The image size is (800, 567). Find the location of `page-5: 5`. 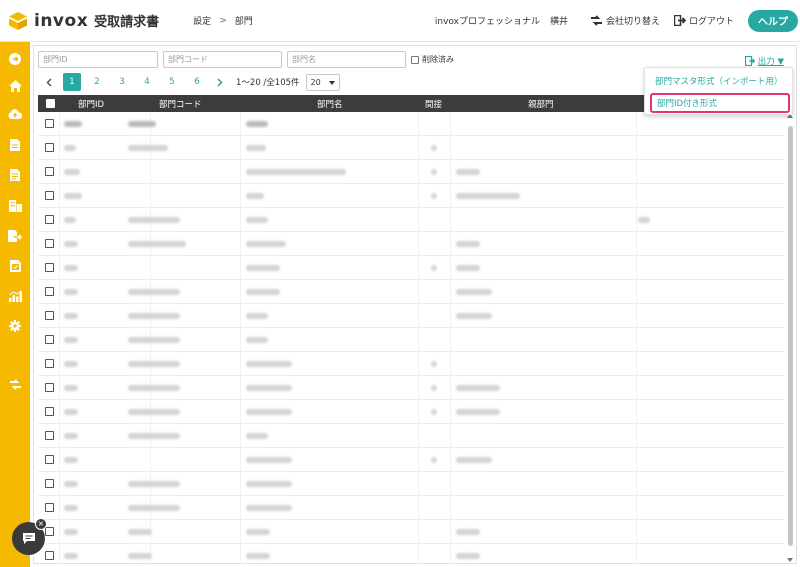

page-5: 5 is located at coordinates (172, 82).